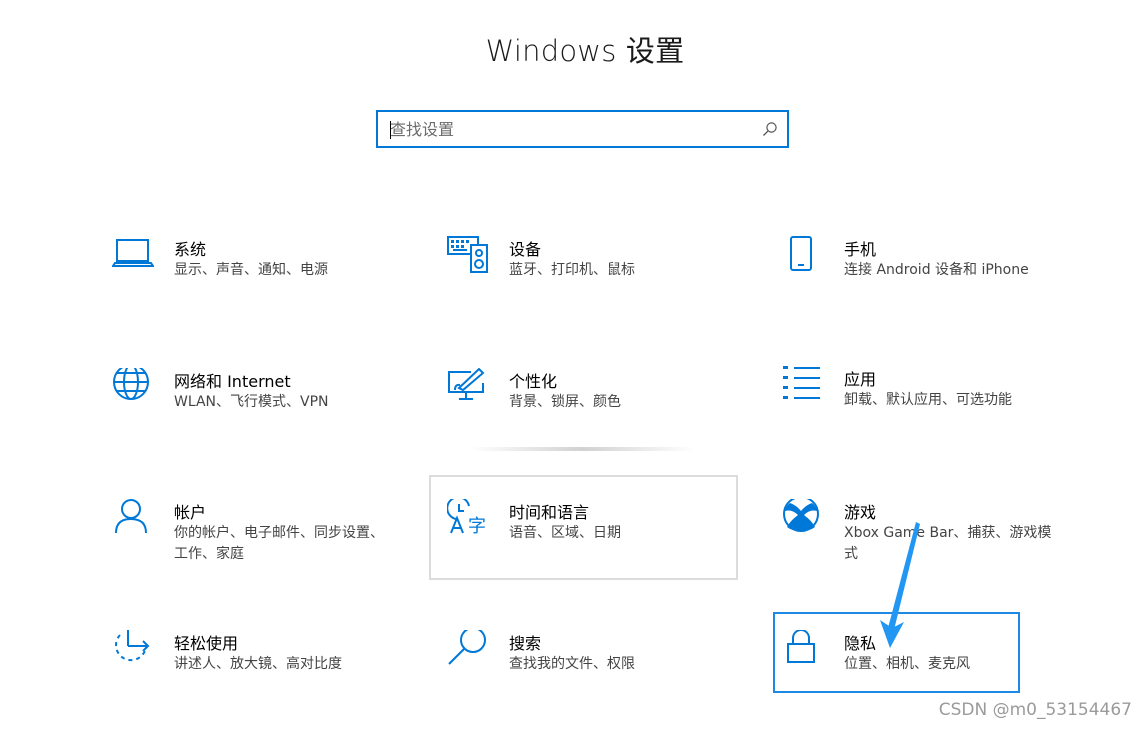  I want to click on tile-accounts-name: 帐户, so click(190, 512).